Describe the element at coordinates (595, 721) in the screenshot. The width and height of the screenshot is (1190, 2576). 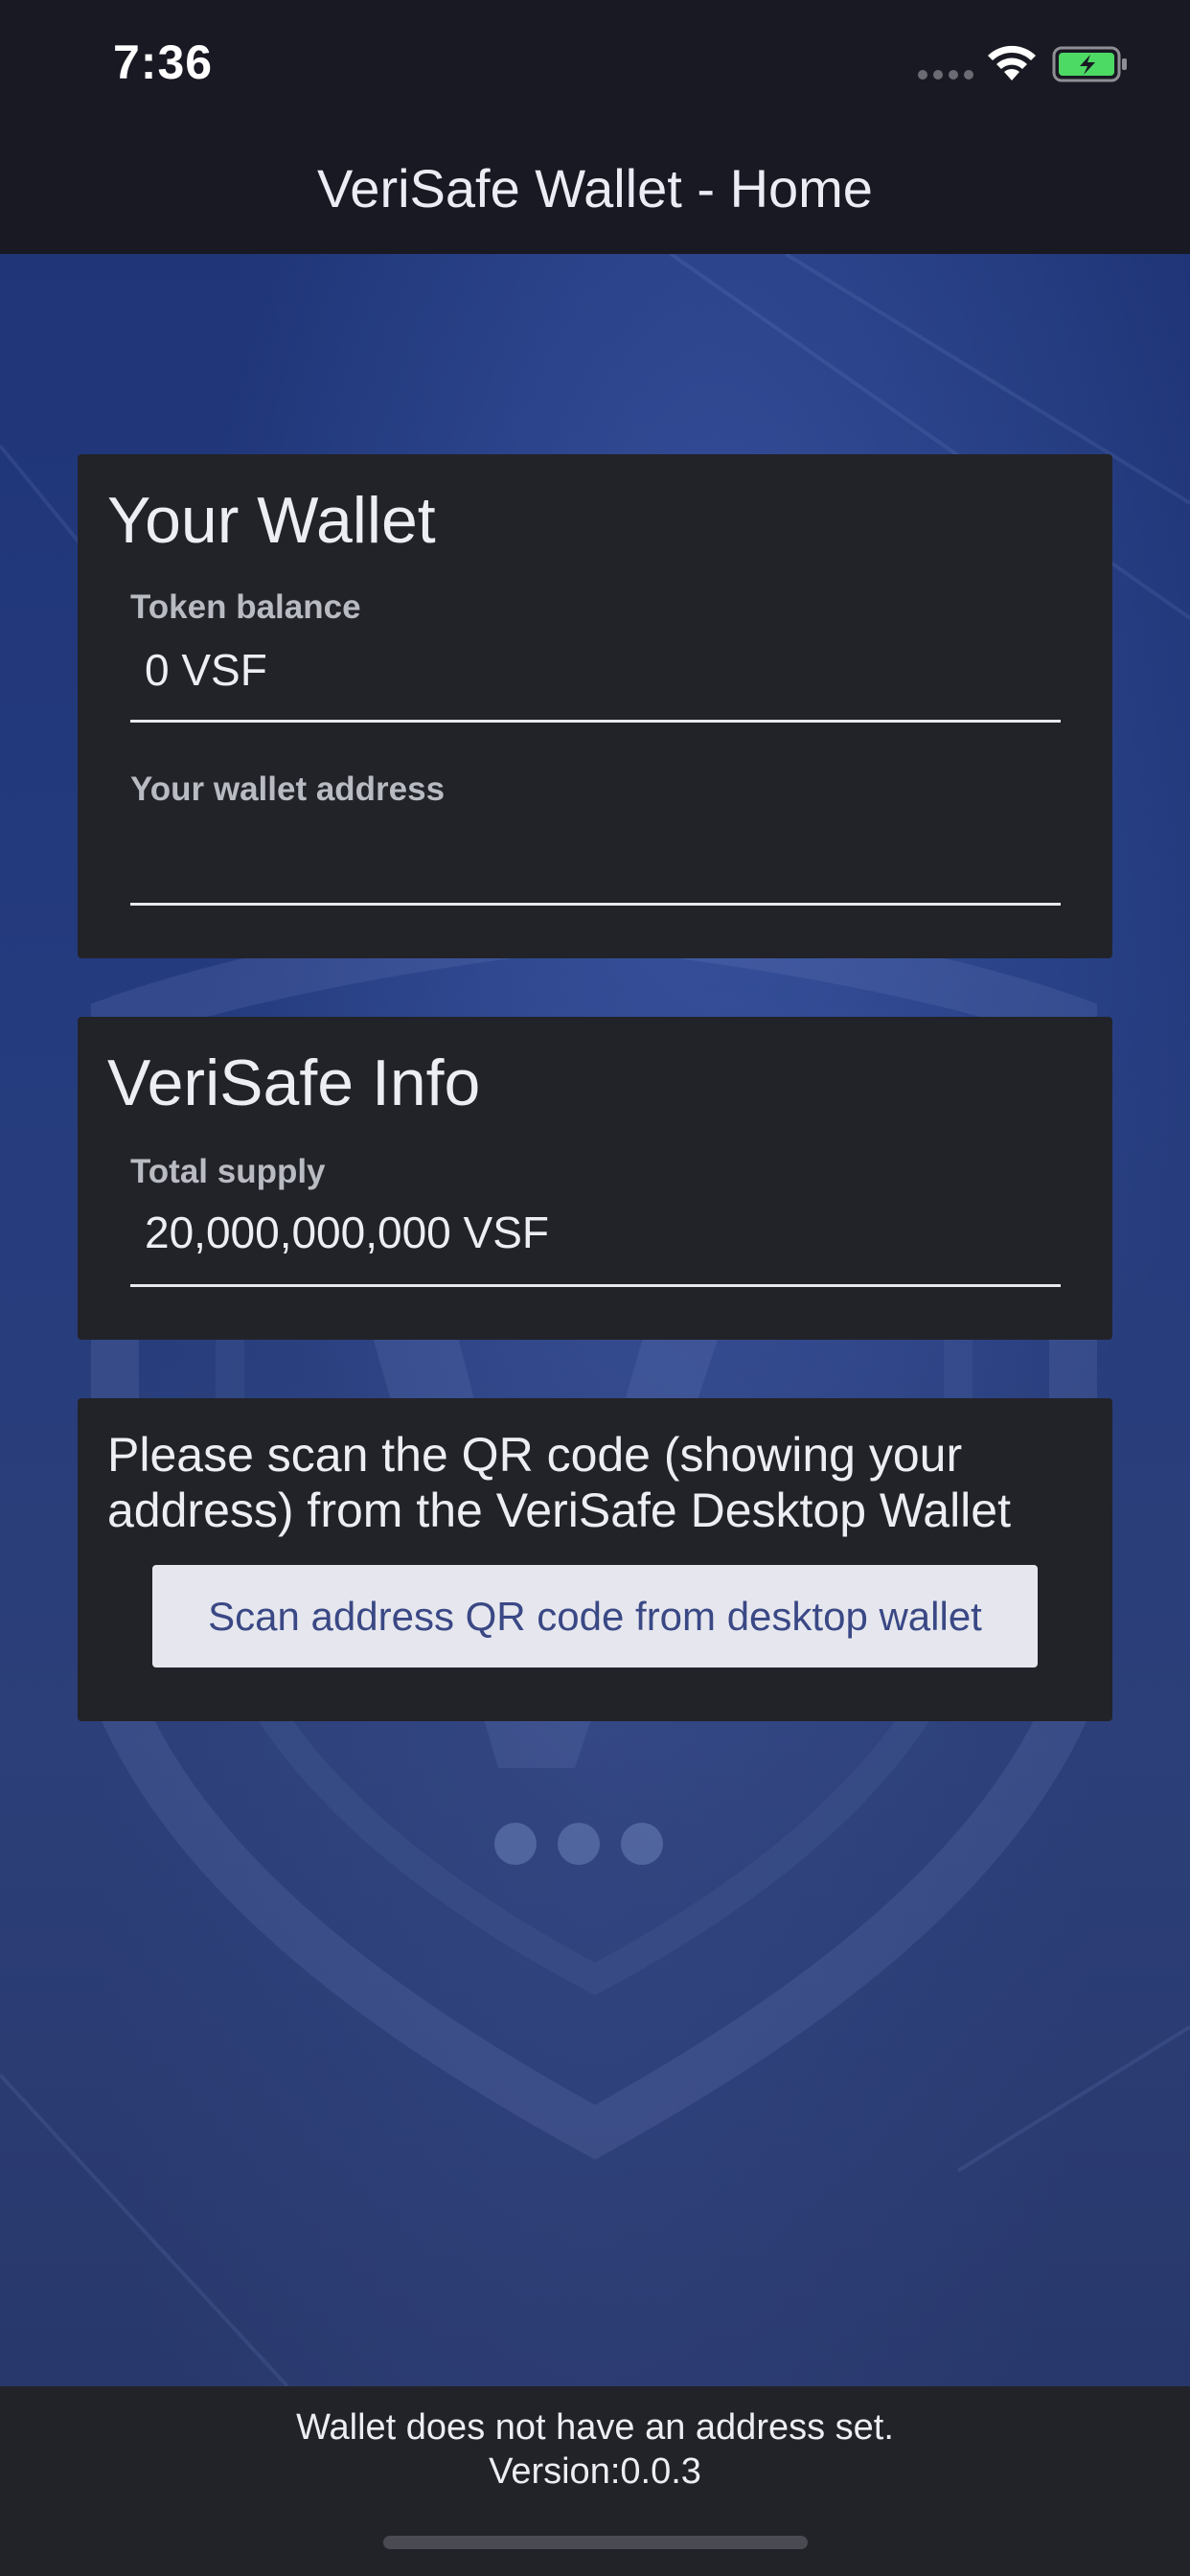
I see `token-balance-underline` at that location.